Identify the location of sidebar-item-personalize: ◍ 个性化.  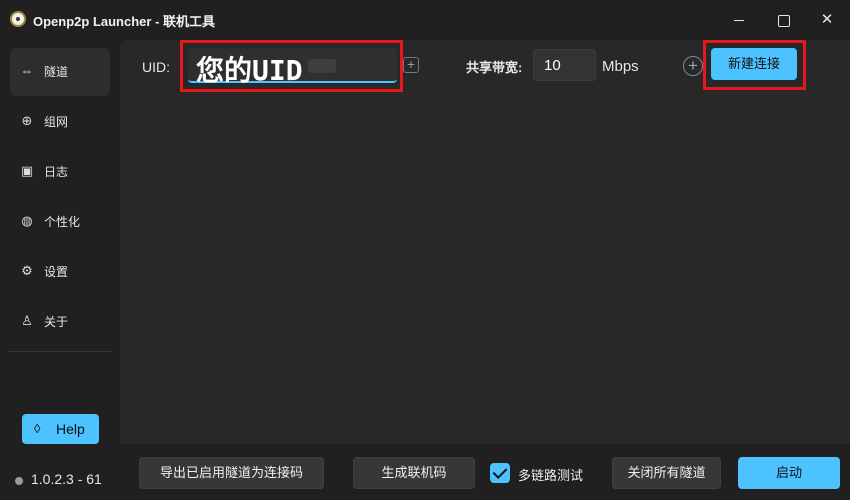
(60, 222).